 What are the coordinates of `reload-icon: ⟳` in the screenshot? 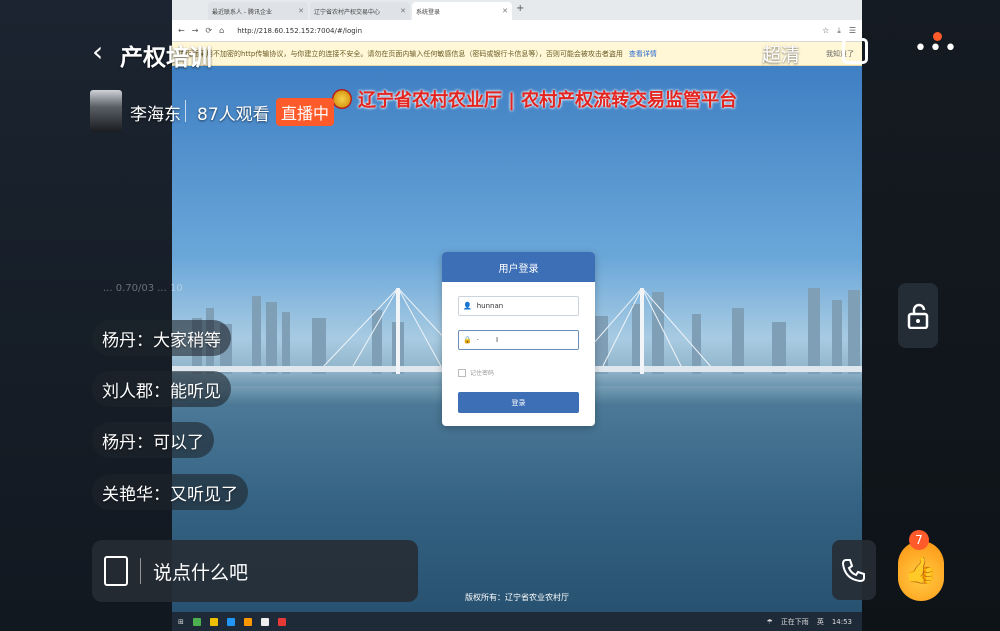 It's located at (208, 30).